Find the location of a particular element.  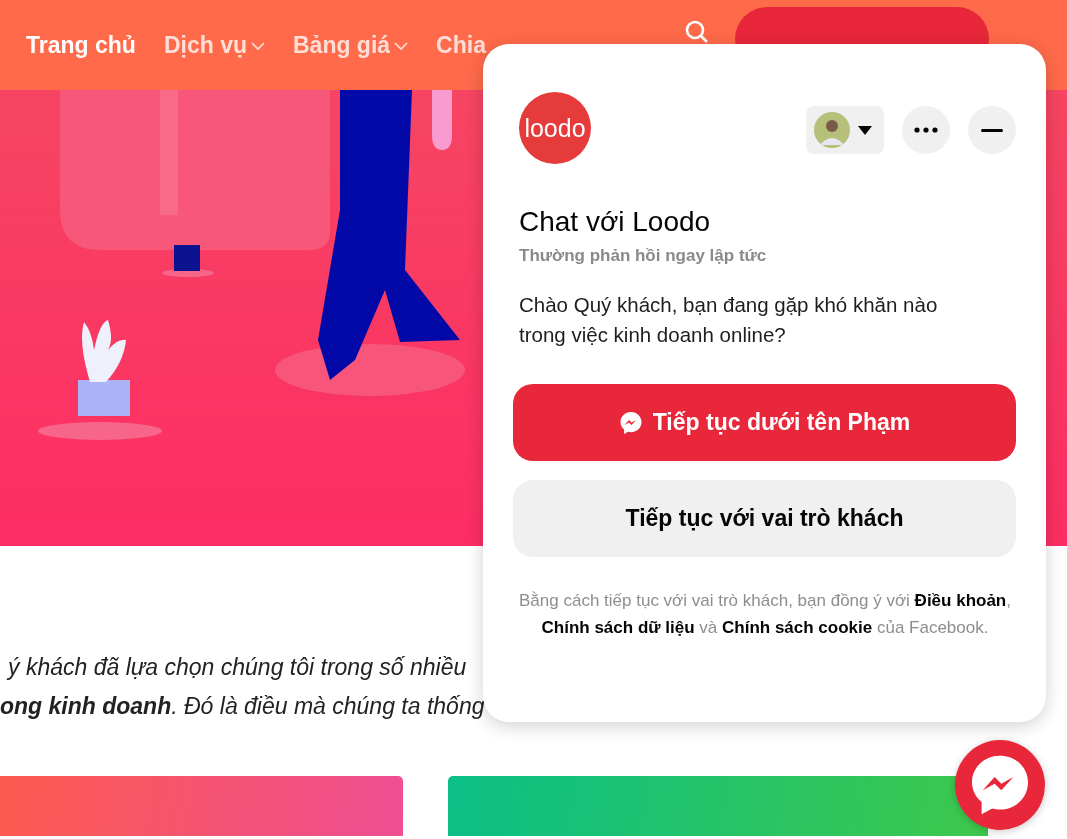

minimize-icon is located at coordinates (992, 130).